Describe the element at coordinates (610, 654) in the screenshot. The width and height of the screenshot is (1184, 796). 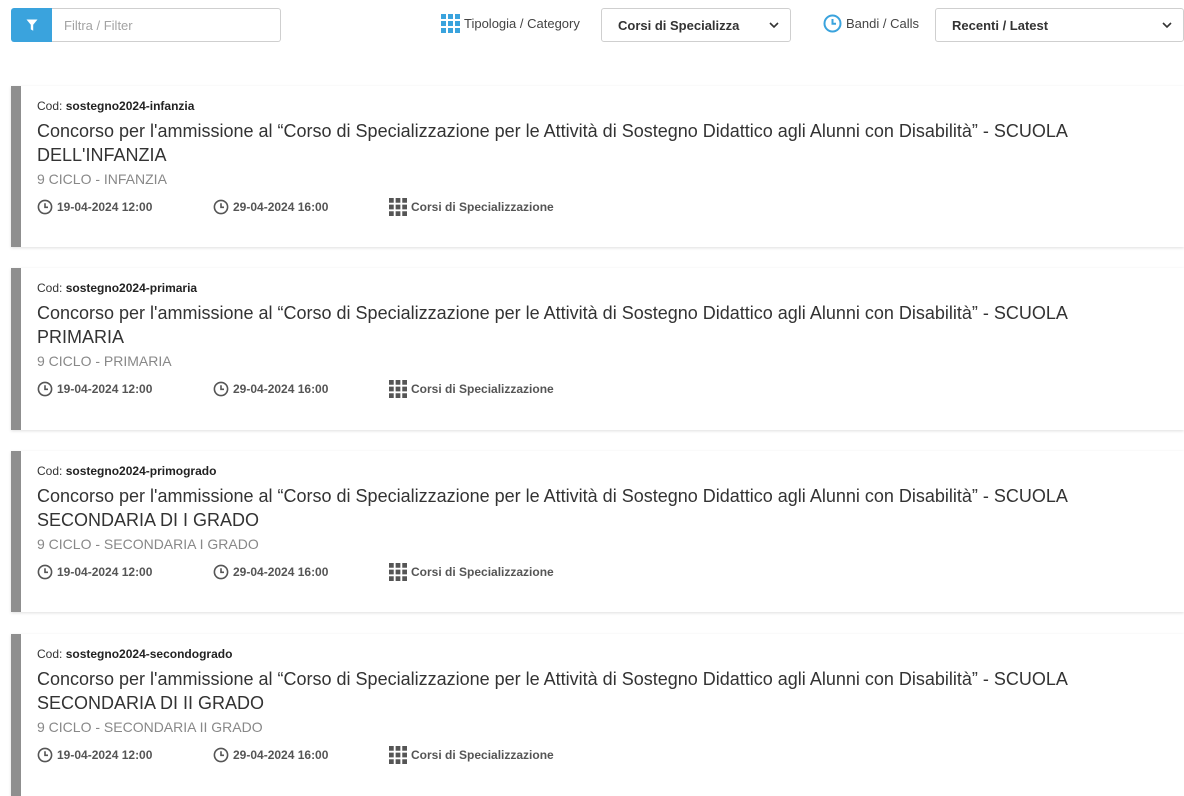
I see `call-code-line: Cod: sostegno2024-secondogrado` at that location.